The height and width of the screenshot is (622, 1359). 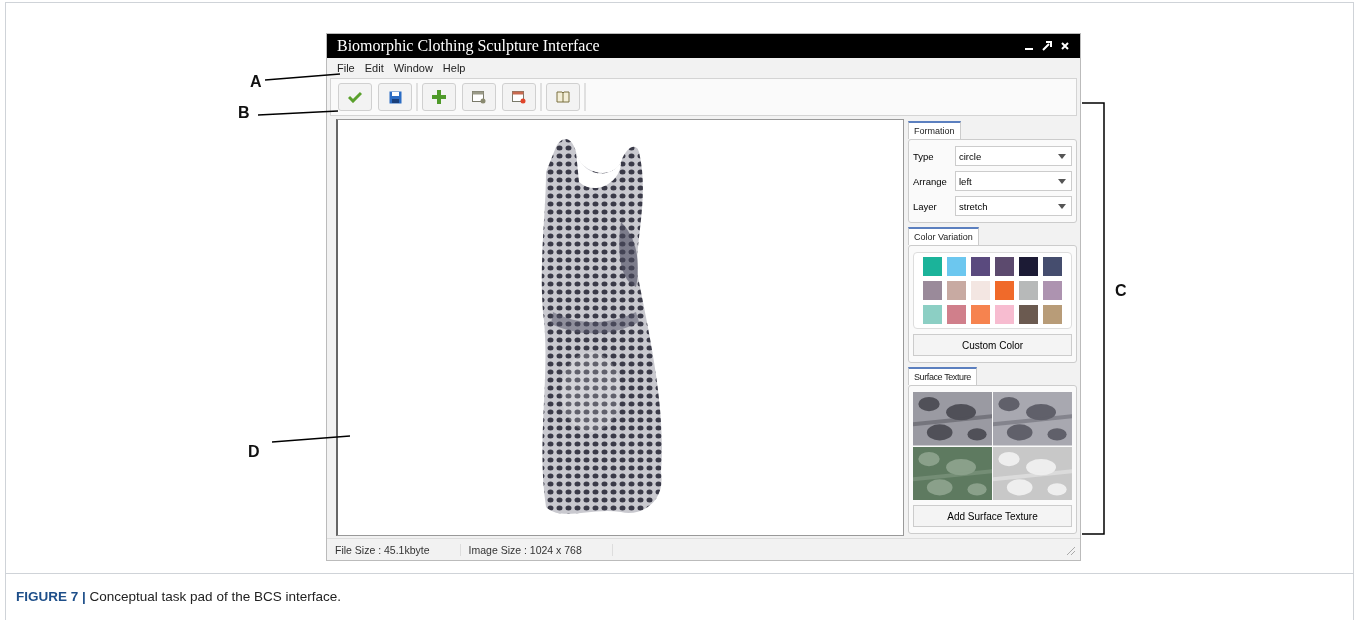 What do you see at coordinates (1065, 46) in the screenshot?
I see `close-icon` at bounding box center [1065, 46].